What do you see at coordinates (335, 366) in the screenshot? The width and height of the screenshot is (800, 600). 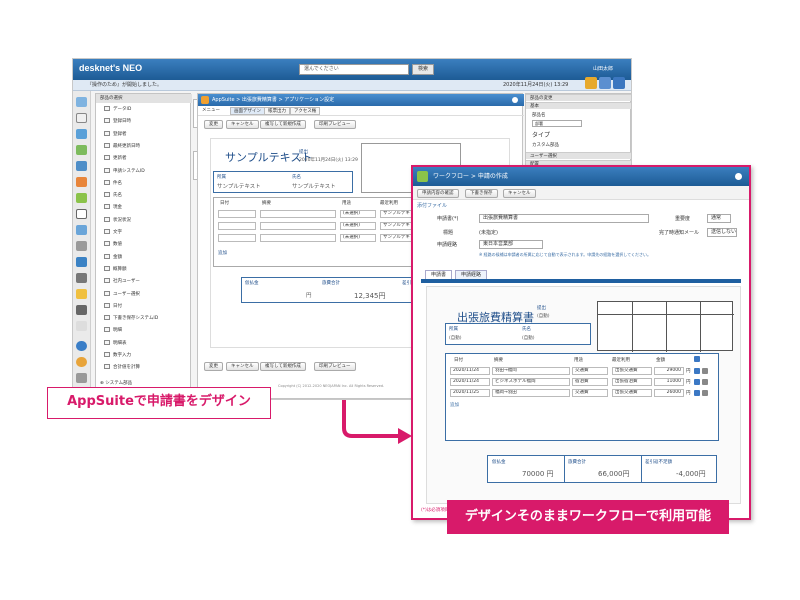 I see `bottom-preview-button: 印刷プレビュー` at bounding box center [335, 366].